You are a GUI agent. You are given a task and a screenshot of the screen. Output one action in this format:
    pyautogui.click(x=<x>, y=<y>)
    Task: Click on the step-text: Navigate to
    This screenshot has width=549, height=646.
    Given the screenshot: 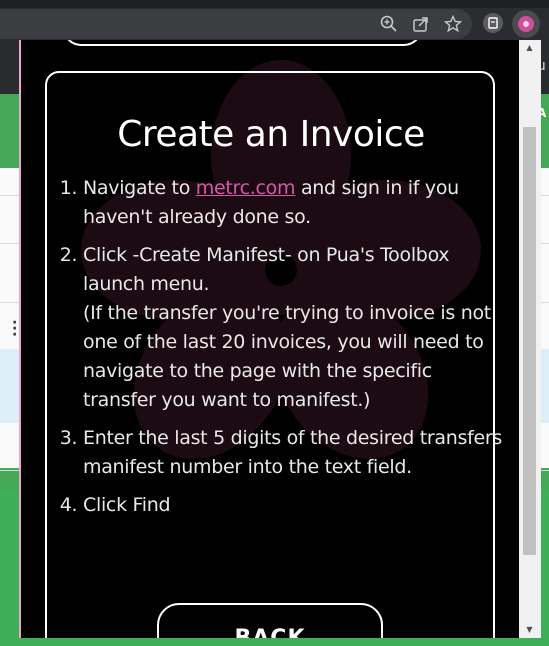 What is the action you would take?
    pyautogui.click(x=139, y=188)
    